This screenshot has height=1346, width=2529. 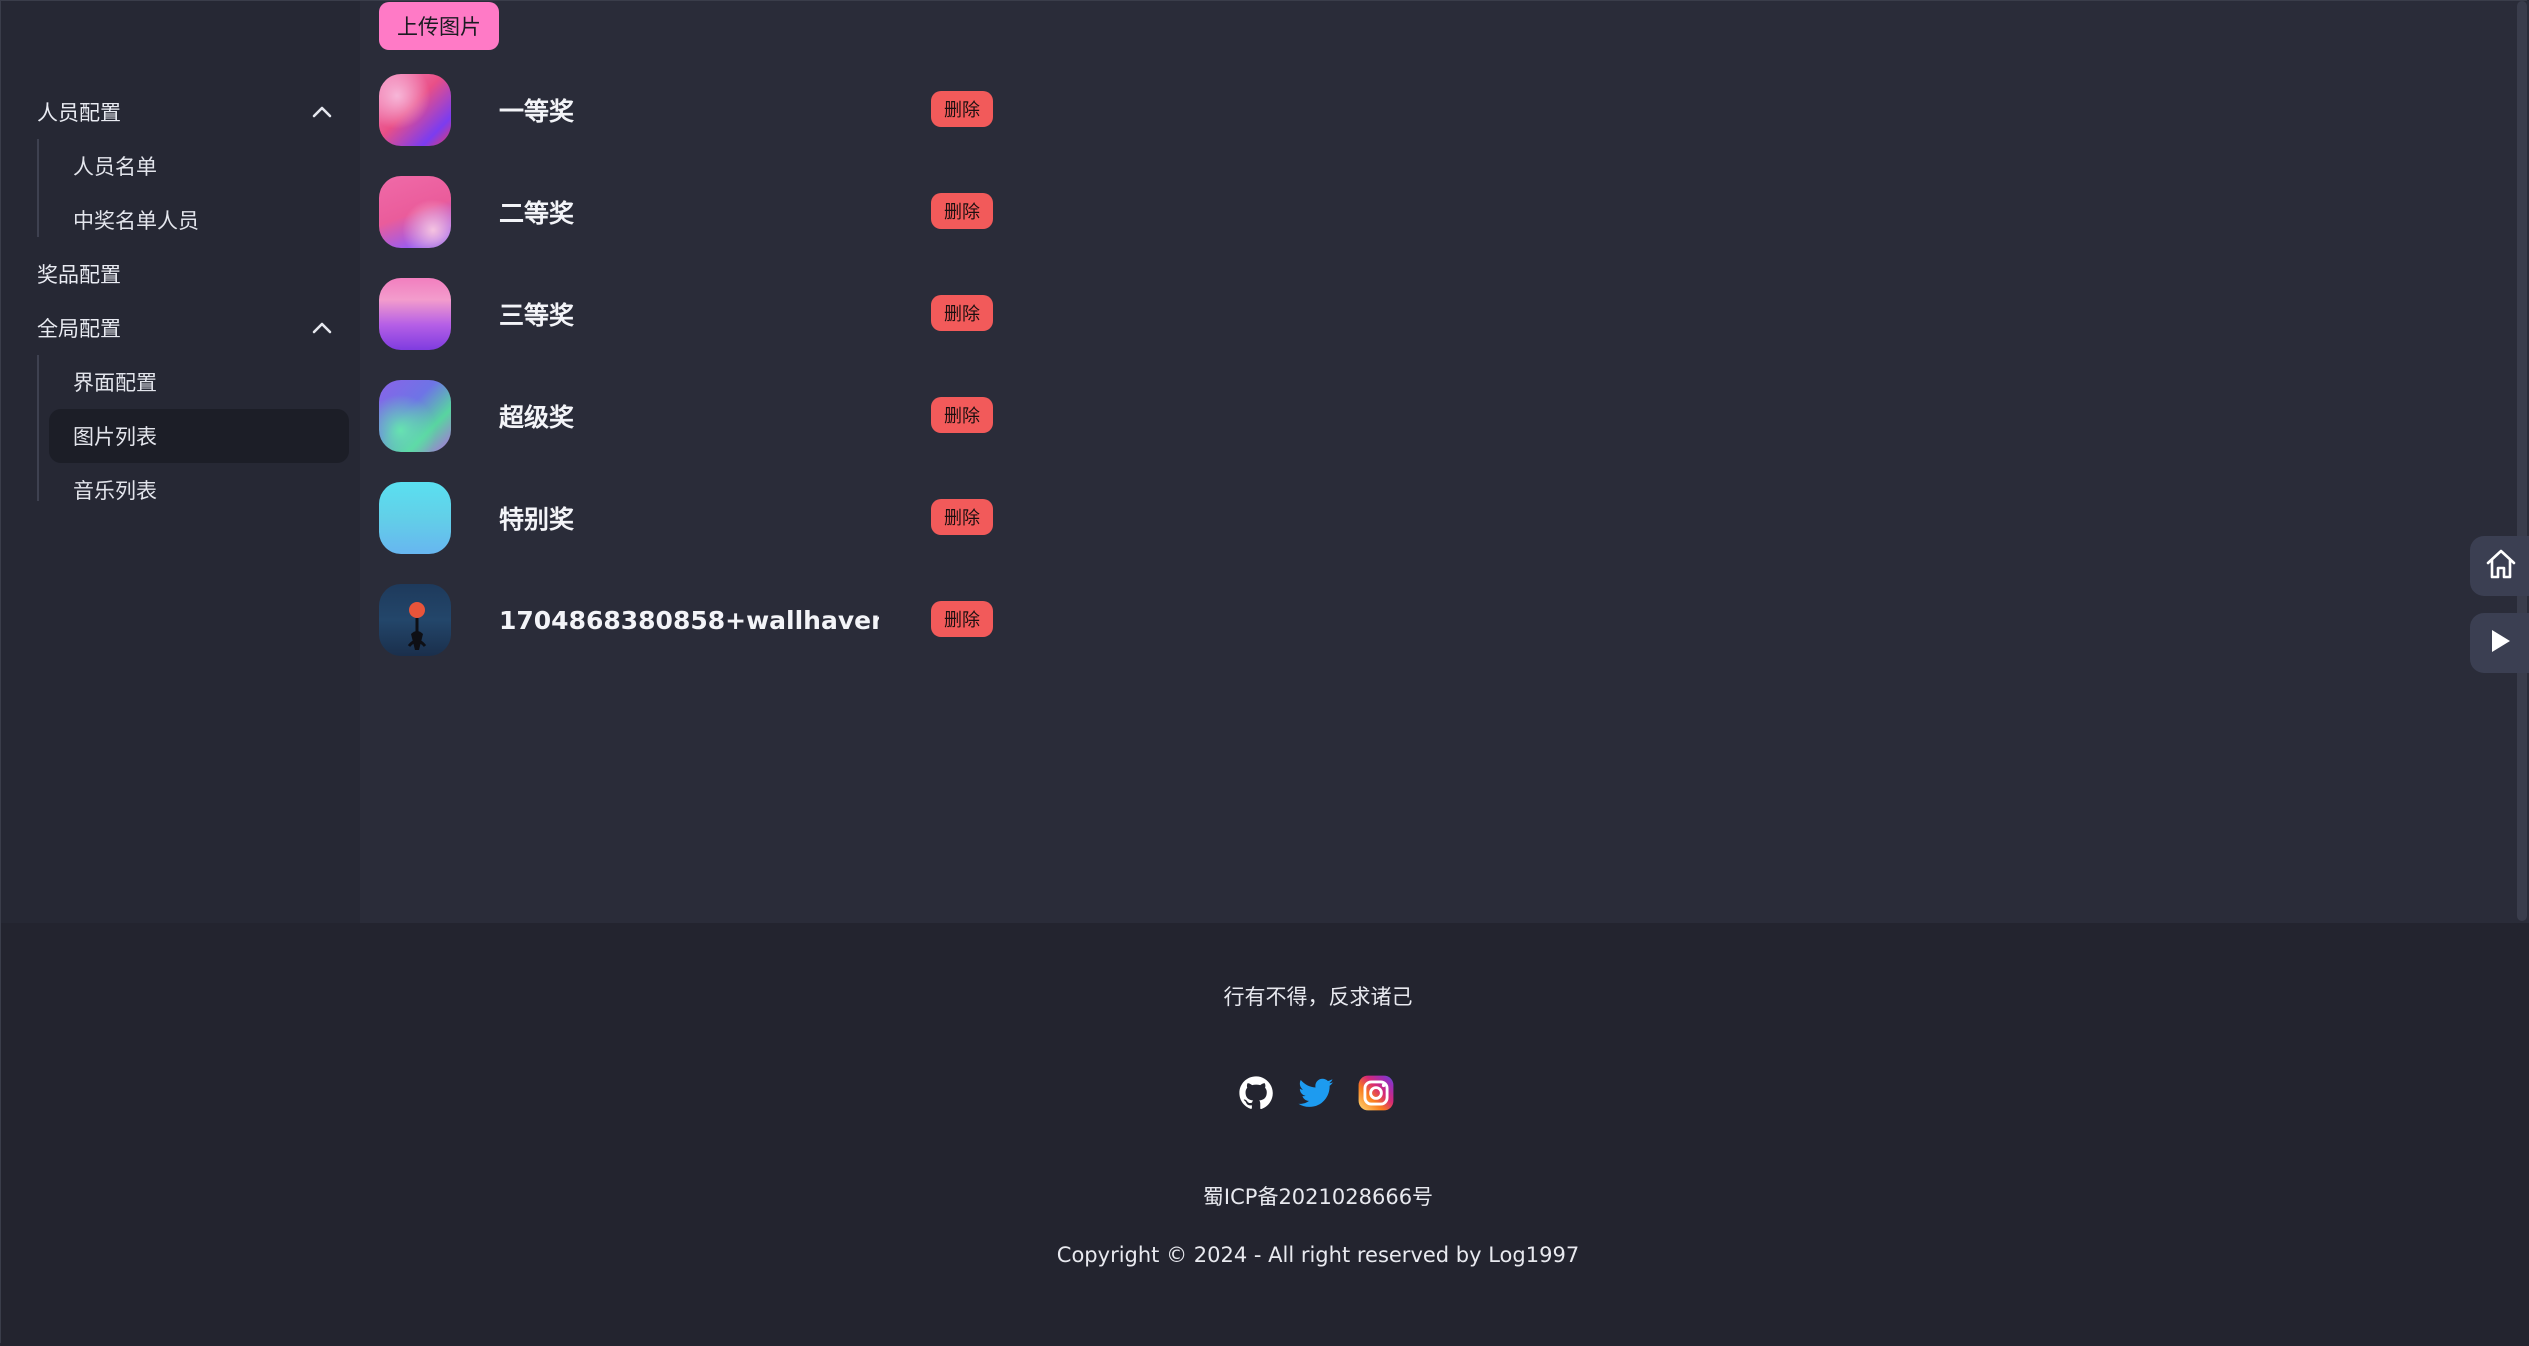 I want to click on list-item: 特别奖 删除, so click(x=689, y=518).